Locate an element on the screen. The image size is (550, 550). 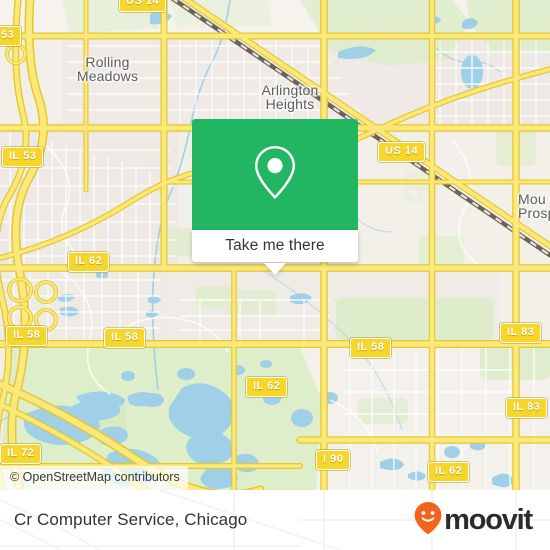
callout-pointer is located at coordinates (275, 269).